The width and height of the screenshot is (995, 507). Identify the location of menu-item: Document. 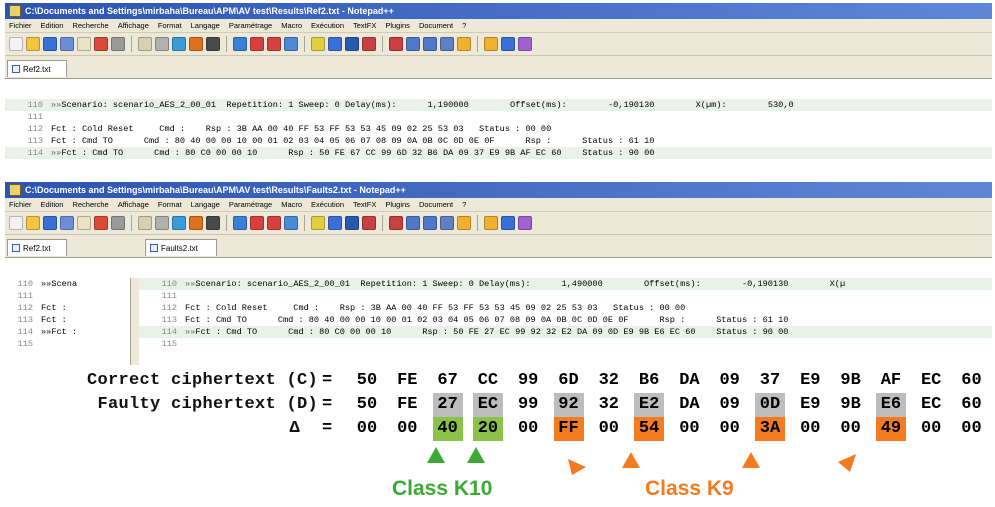
(436, 25).